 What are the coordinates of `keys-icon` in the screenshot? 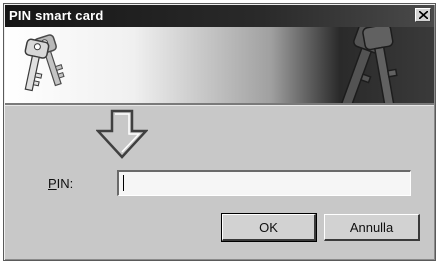 It's located at (44, 63).